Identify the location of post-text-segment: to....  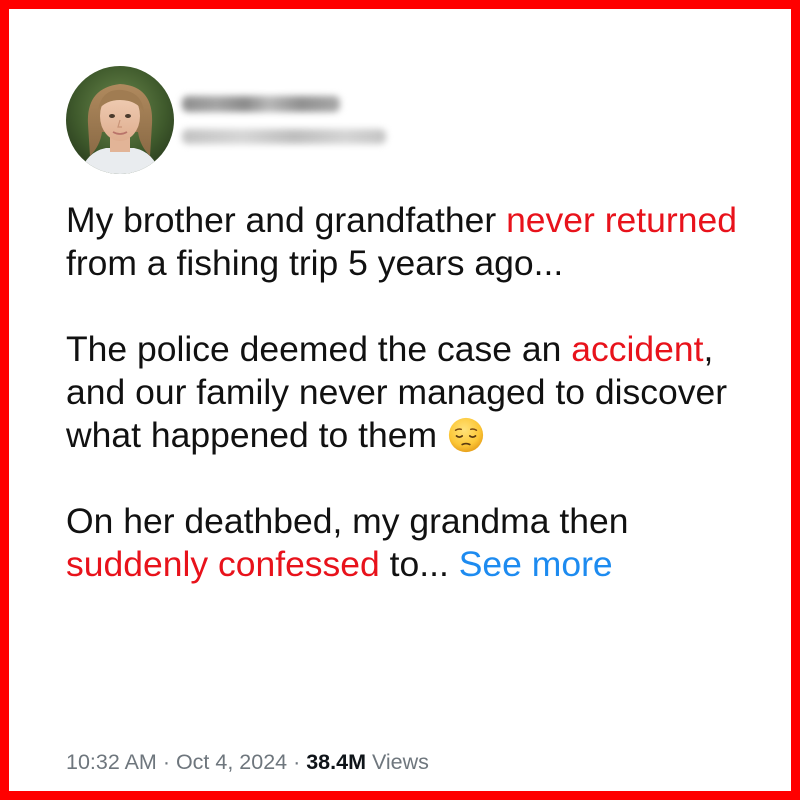
(419, 564).